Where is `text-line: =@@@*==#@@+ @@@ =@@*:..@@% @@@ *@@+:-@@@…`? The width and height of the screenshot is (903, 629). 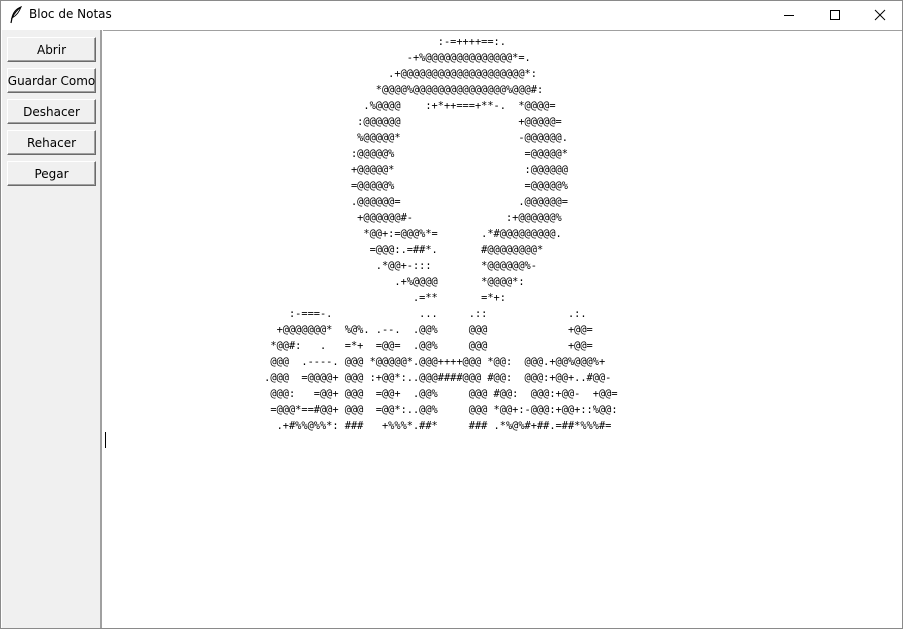
text-line: =@@@*==#@@+ @@@ =@@*:..@@% @@@ *@@+:-@@@… is located at coordinates (360, 410).